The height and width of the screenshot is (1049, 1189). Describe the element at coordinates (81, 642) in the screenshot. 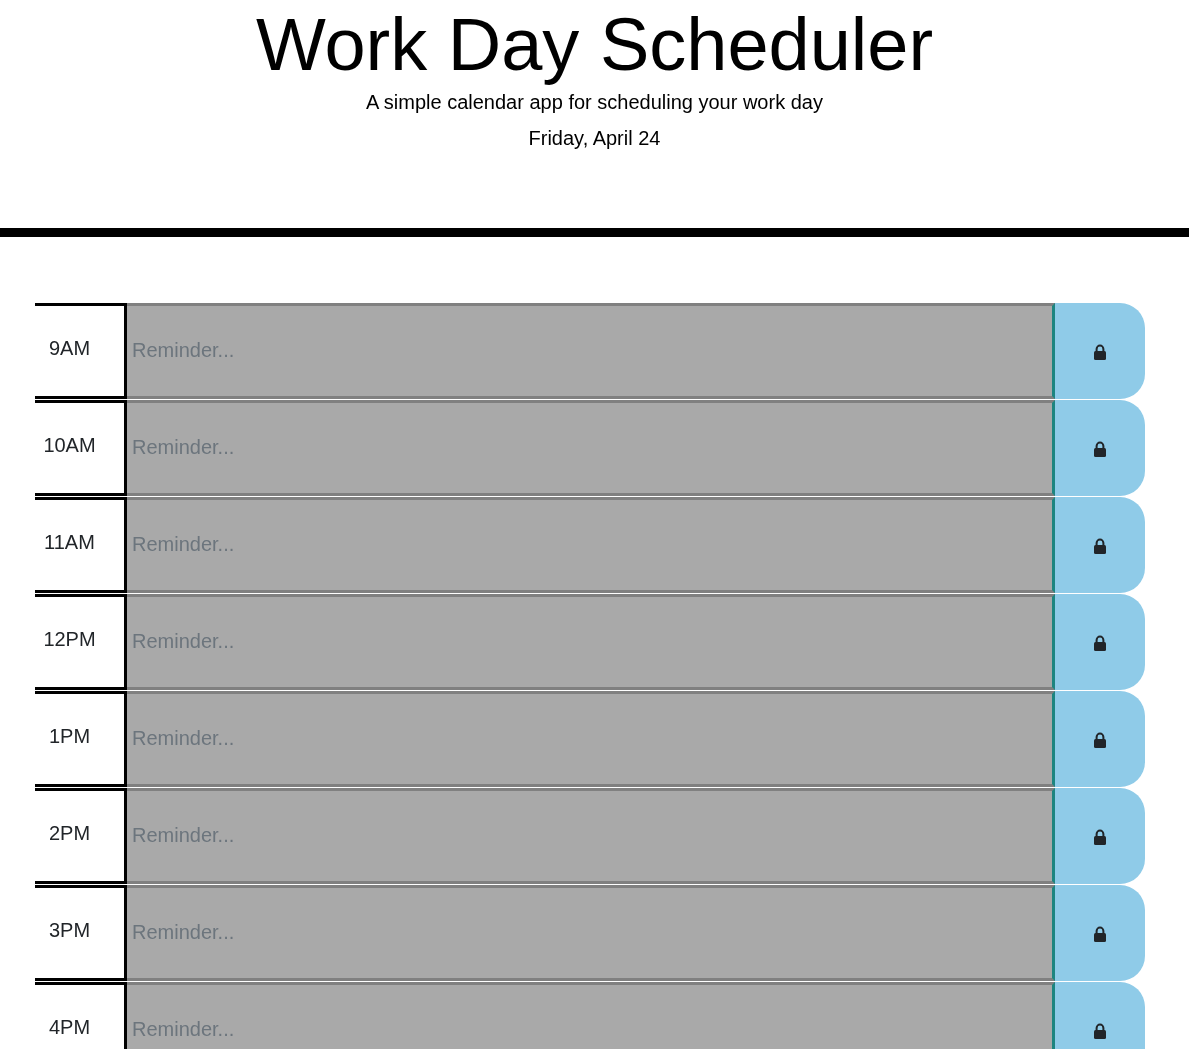

I see `hour-label: 12PM` at that location.